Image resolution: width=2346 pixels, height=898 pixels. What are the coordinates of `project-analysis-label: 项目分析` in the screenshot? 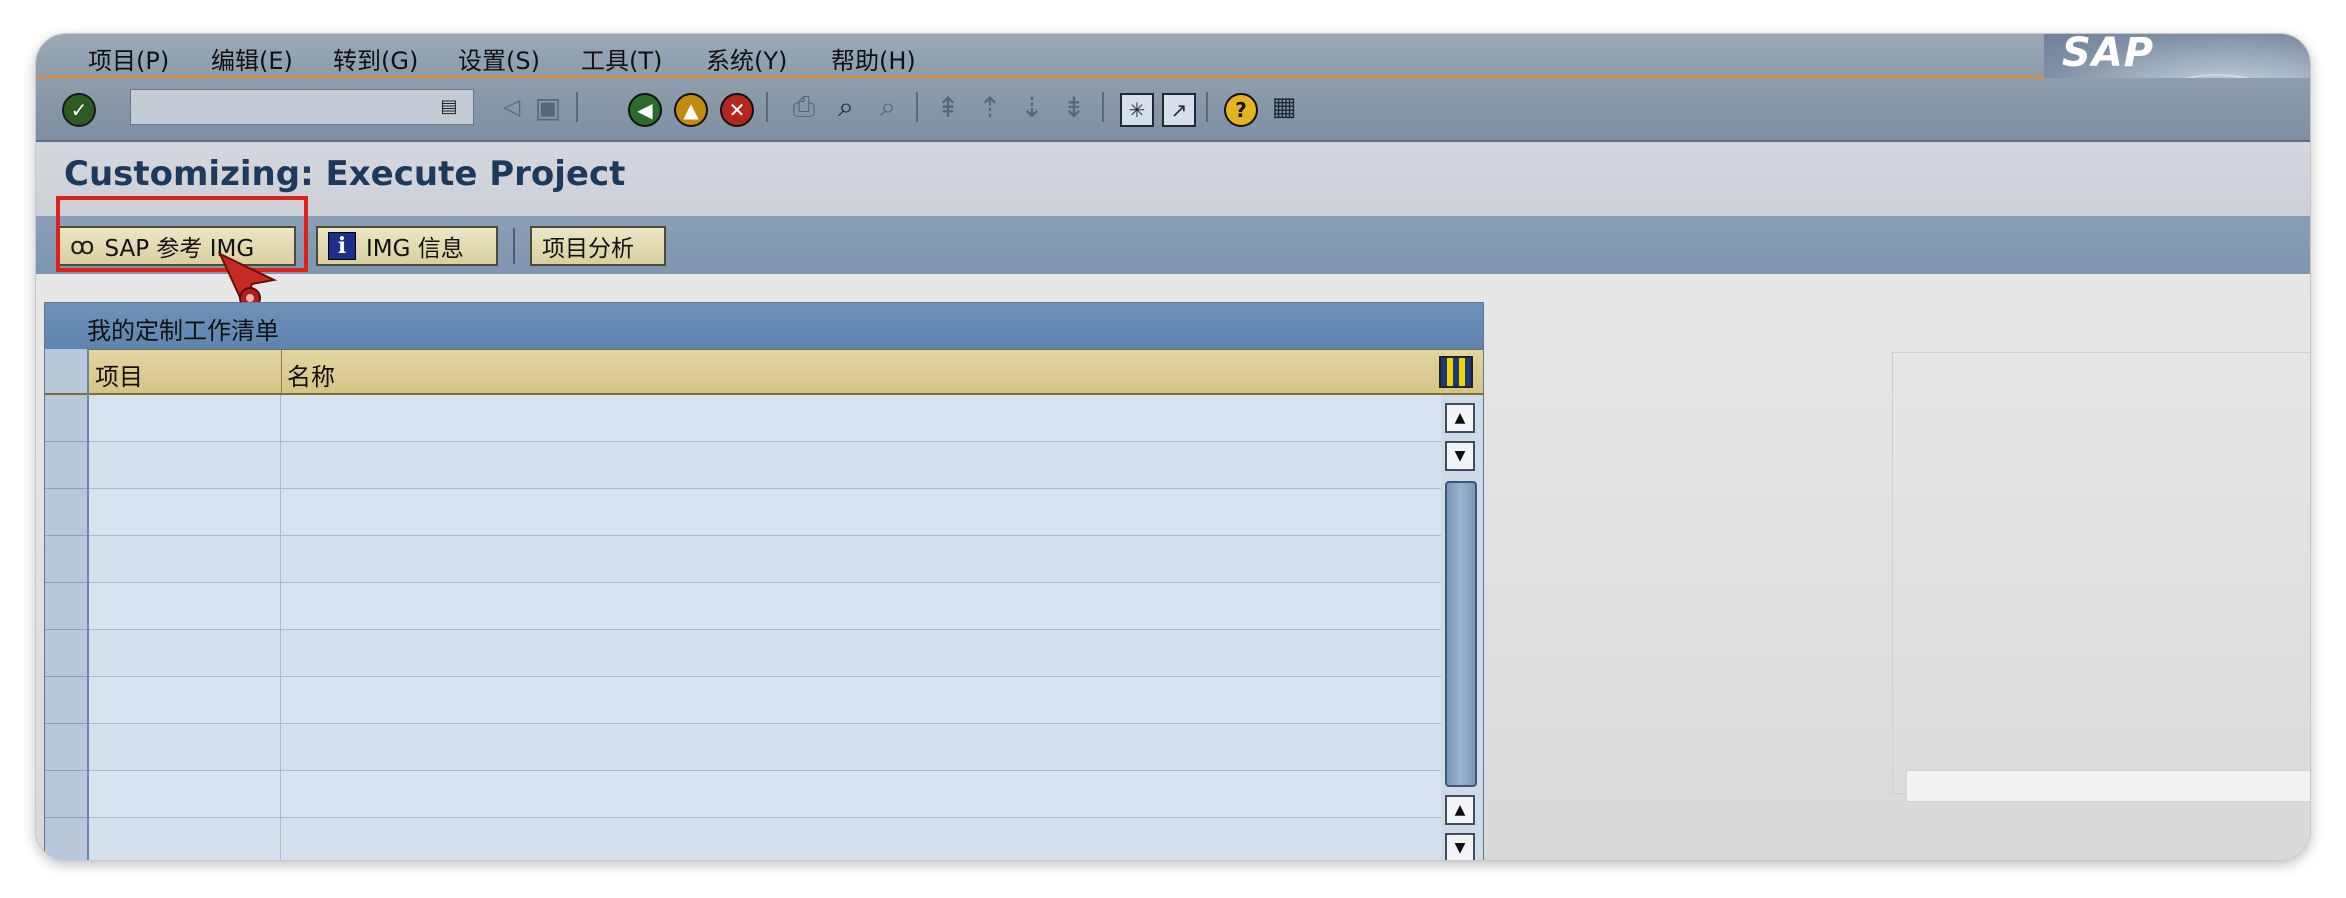 It's located at (588, 249).